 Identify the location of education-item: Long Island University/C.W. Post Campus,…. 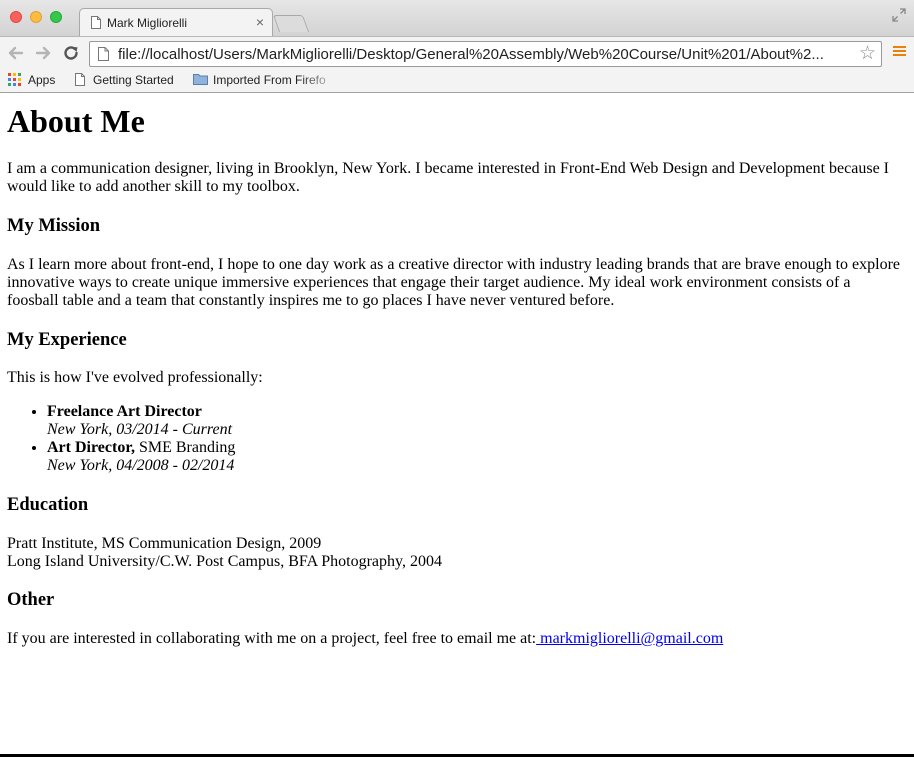
(224, 561).